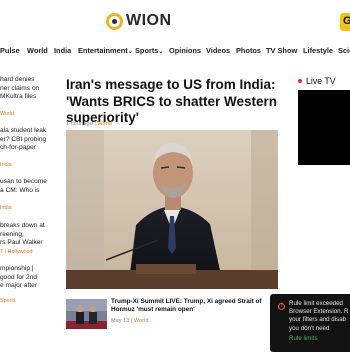 The width and height of the screenshot is (350, 360). Describe the element at coordinates (318, 50) in the screenshot. I see `nav-item-lifestyle: Lifestyle` at that location.